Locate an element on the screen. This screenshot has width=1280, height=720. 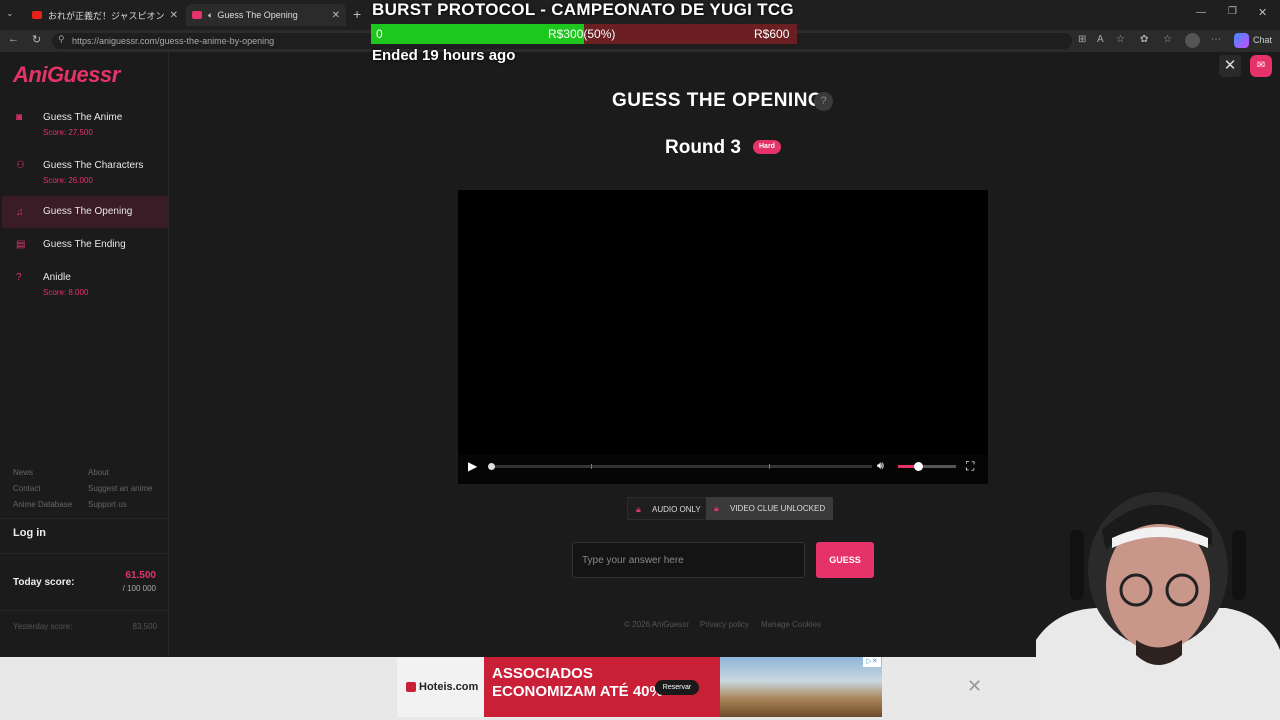
ad-headline-line2: ECONOMIZAM ATÉ 40% is located at coordinates (577, 691).